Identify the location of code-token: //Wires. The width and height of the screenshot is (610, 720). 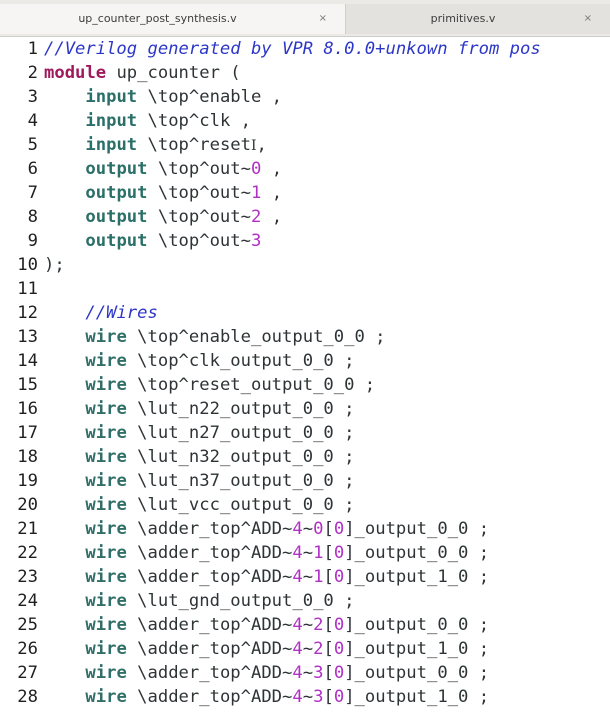
(121, 313).